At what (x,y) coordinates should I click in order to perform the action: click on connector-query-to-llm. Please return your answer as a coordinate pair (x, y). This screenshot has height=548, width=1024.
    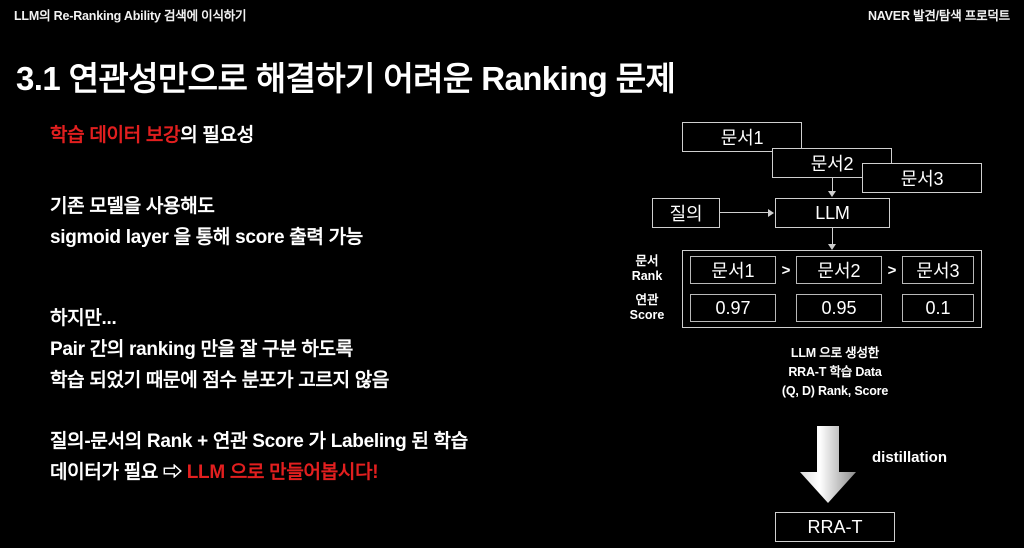
    Looking at the image, I should click on (744, 212).